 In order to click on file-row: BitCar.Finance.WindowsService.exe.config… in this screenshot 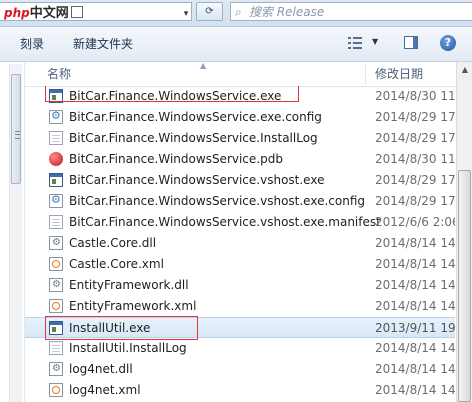, I will do `click(240, 117)`.